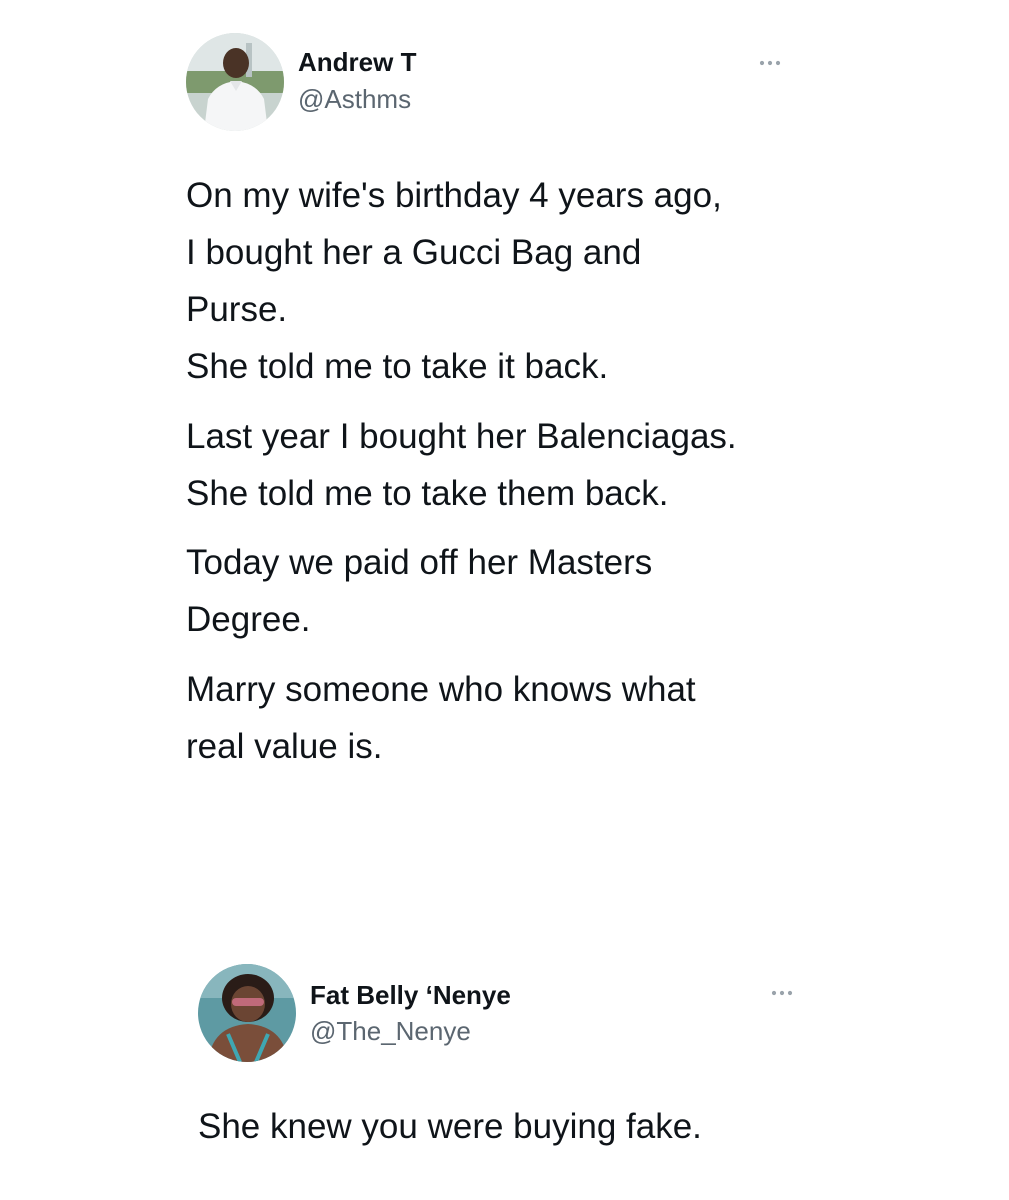  I want to click on tweet-text-line: She knew you were buying fake., so click(450, 1126).